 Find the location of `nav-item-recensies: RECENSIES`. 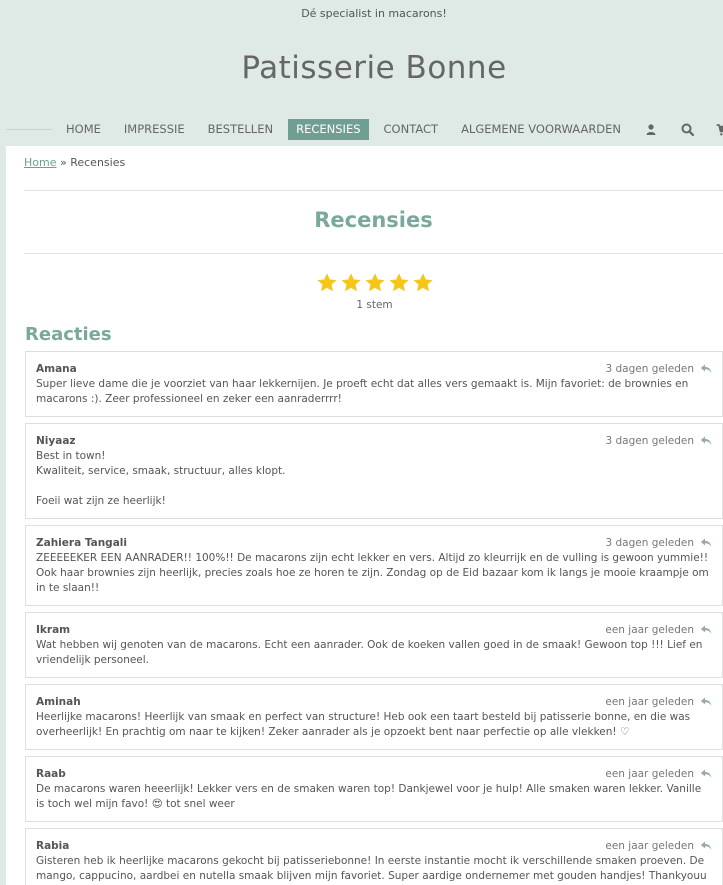

nav-item-recensies: RECENSIES is located at coordinates (328, 129).